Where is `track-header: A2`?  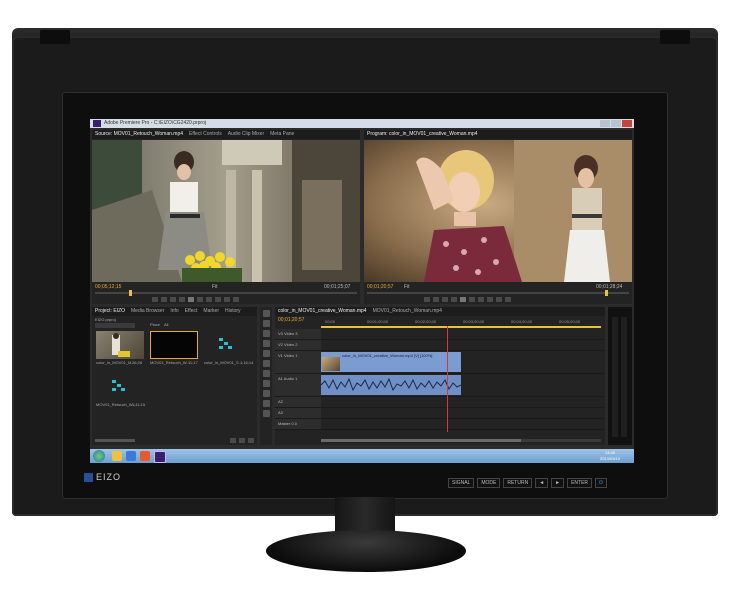 track-header: A2 is located at coordinates (298, 402).